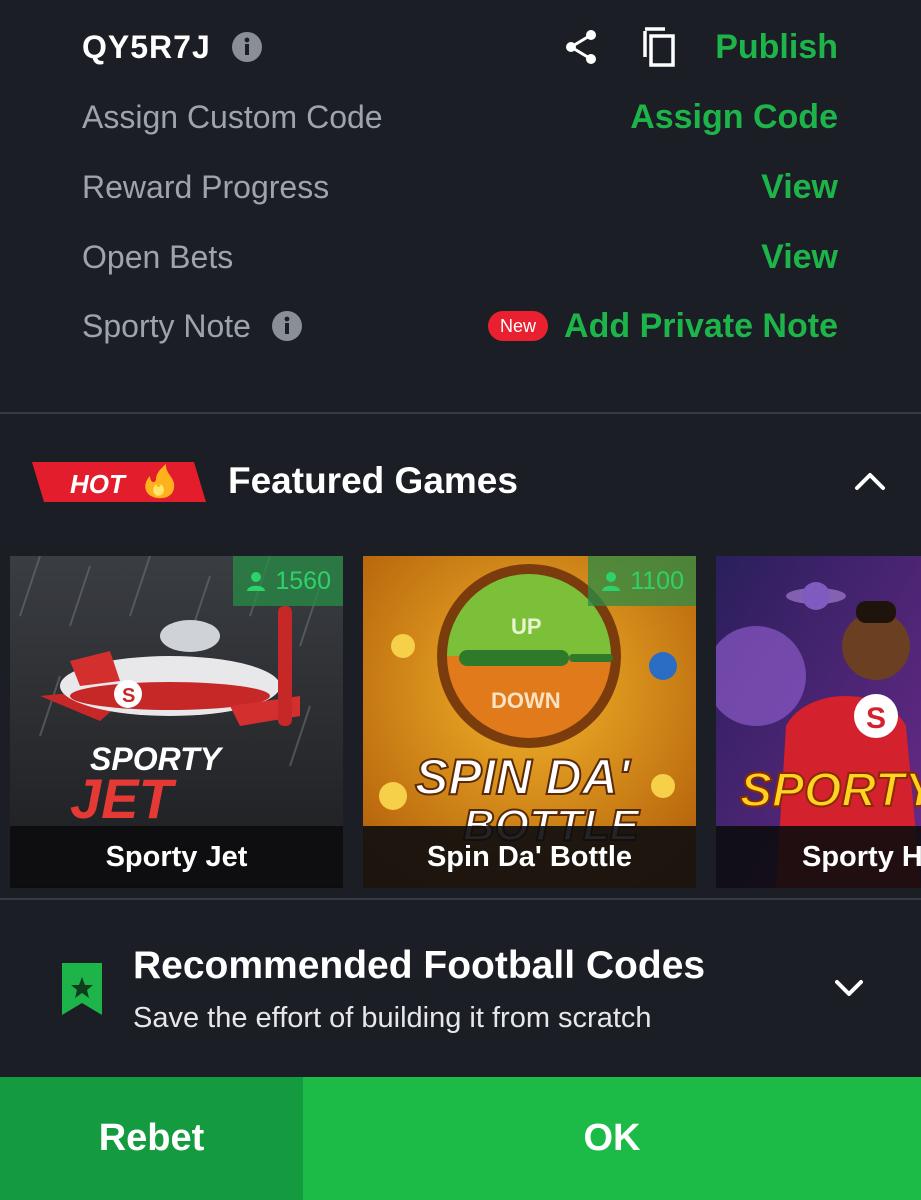  Describe the element at coordinates (659, 47) in the screenshot. I see `copy-icon` at that location.